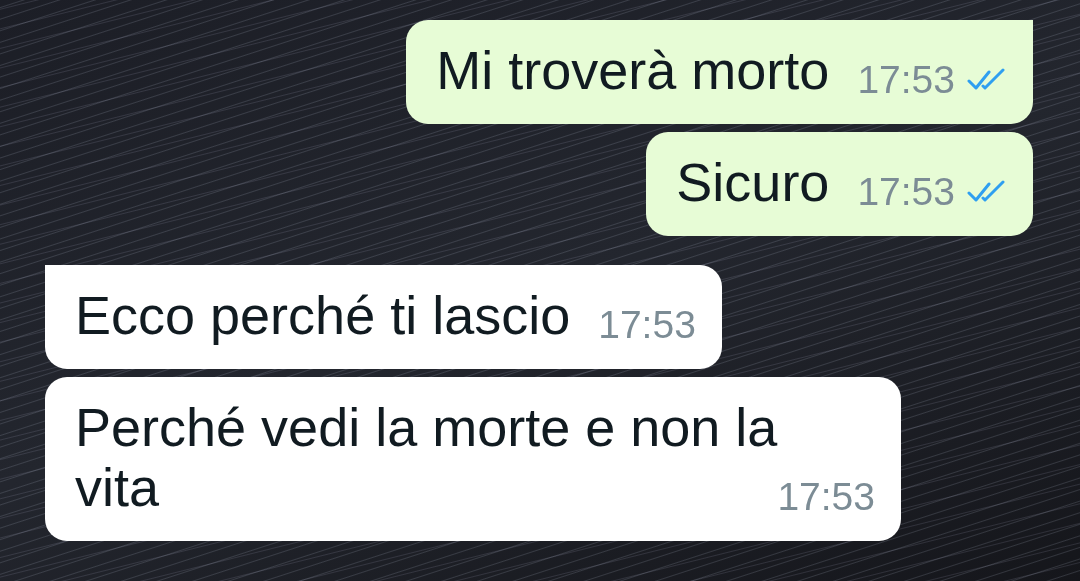 Image resolution: width=1080 pixels, height=581 pixels. I want to click on message-text: Ecco perché ti lascio, so click(323, 315).